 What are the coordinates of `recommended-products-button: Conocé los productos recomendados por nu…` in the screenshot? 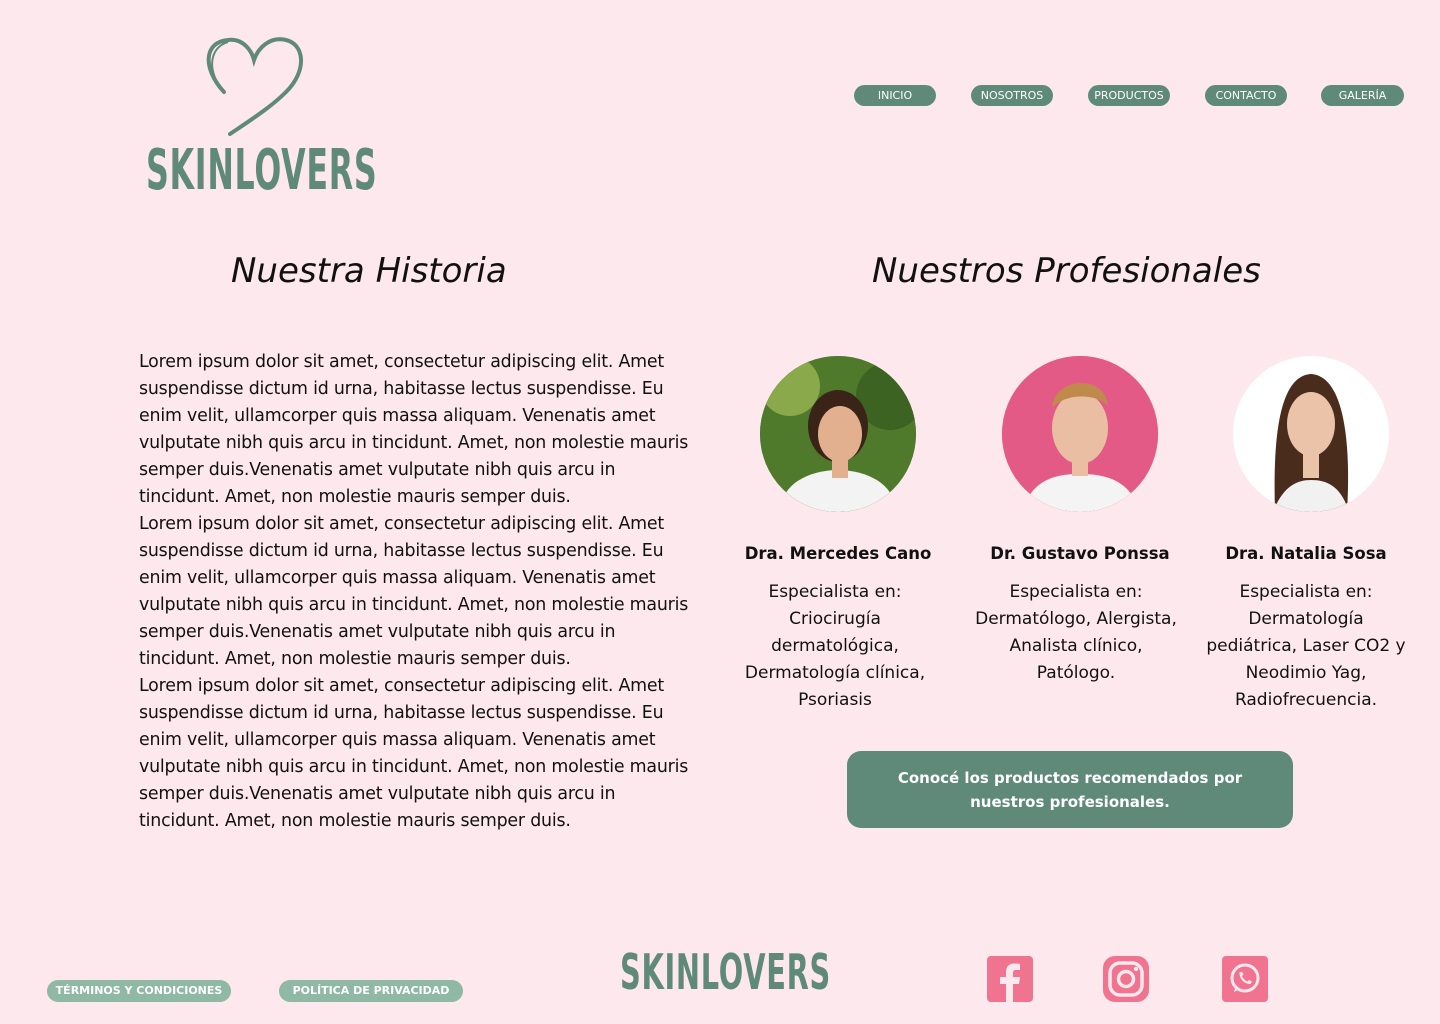 It's located at (1070, 789).